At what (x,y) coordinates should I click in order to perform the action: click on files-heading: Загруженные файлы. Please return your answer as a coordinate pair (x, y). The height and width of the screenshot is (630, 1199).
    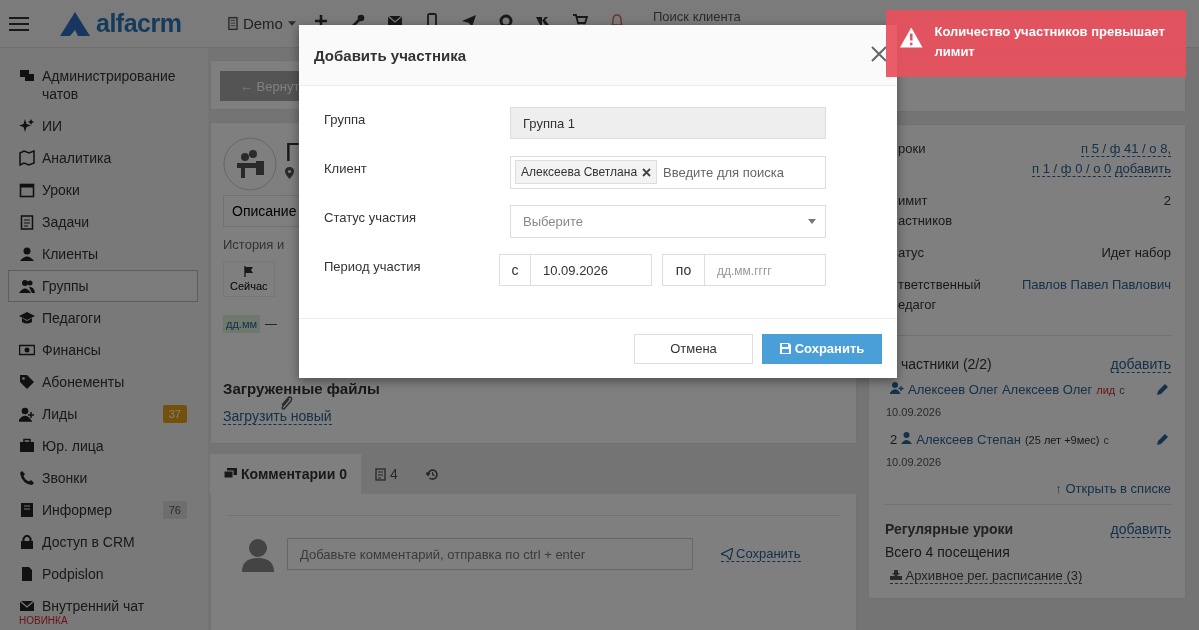
    Looking at the image, I should click on (302, 388).